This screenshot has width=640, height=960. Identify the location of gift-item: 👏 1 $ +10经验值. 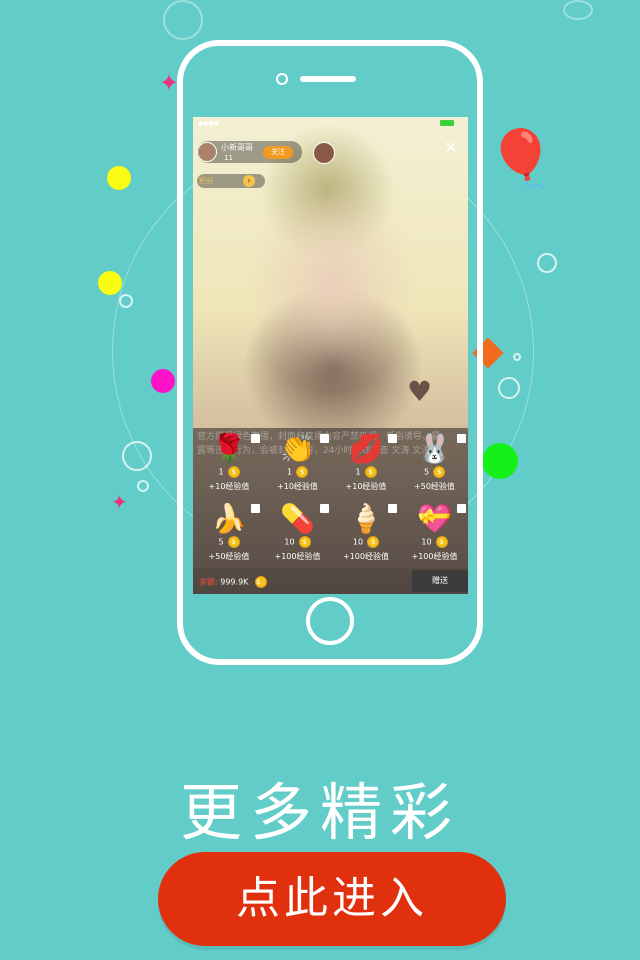
(298, 462).